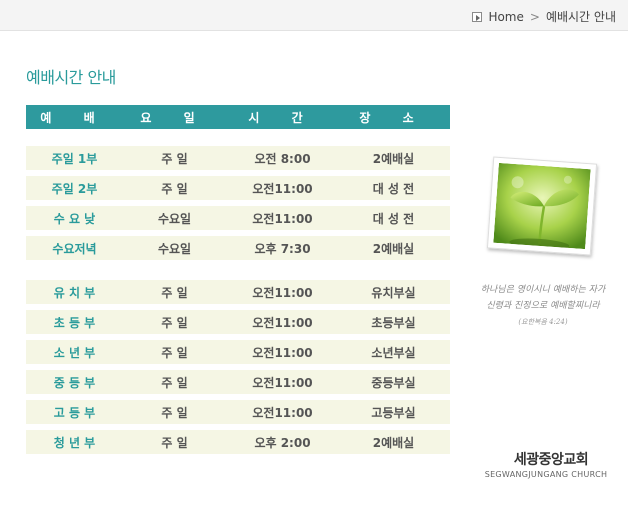 This screenshot has height=506, width=628. I want to click on header-day: 요 일, so click(174, 117).